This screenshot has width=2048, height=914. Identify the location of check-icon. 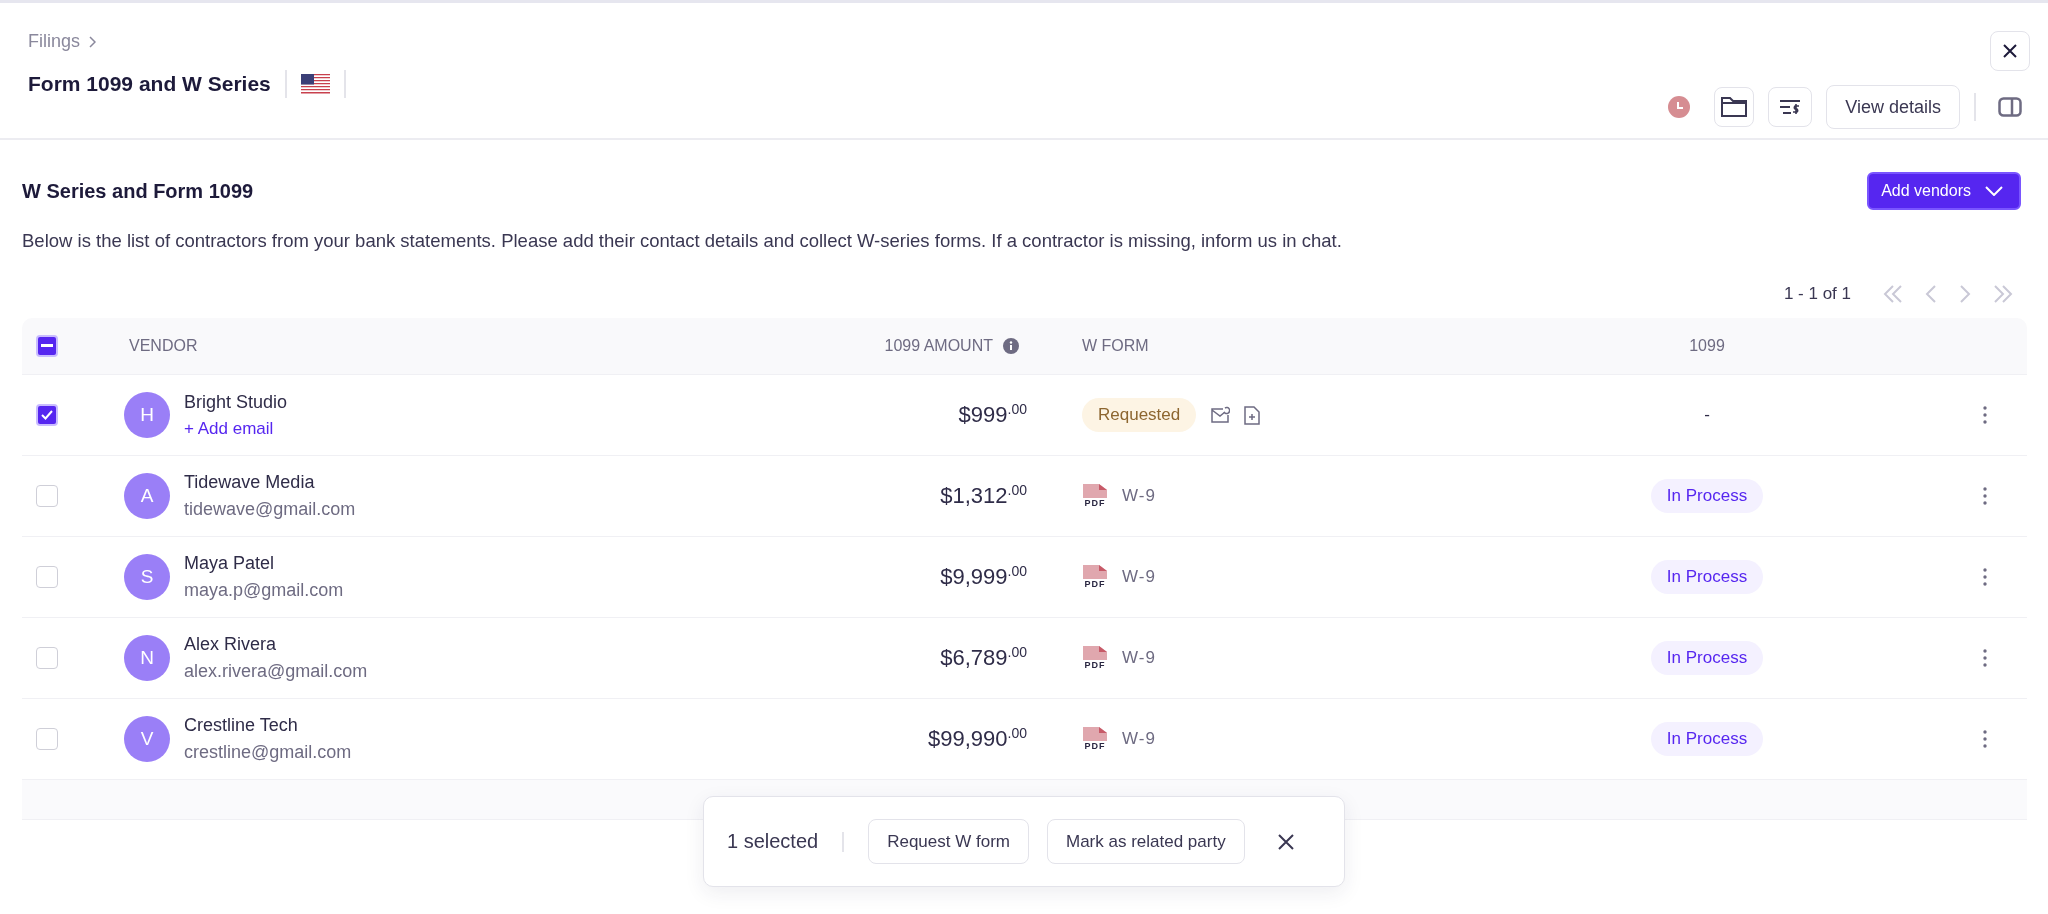
(47, 415).